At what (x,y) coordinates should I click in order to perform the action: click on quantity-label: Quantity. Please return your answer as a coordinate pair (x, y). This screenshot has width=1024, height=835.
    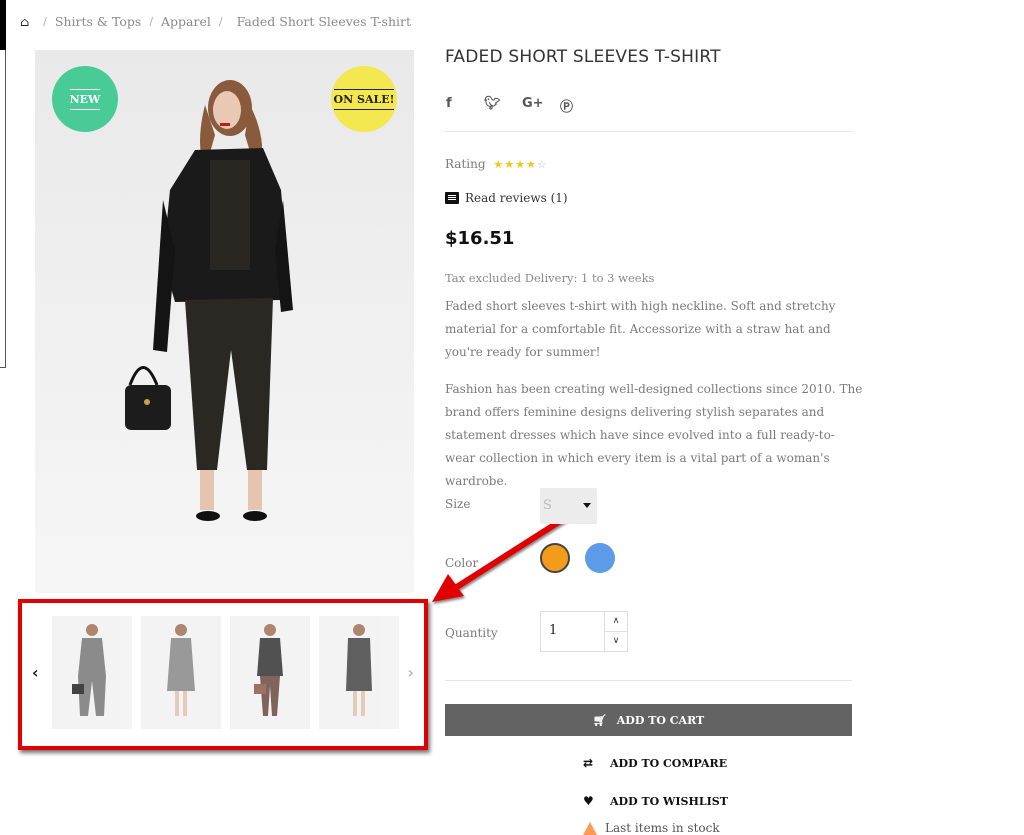
    Looking at the image, I should click on (471, 633).